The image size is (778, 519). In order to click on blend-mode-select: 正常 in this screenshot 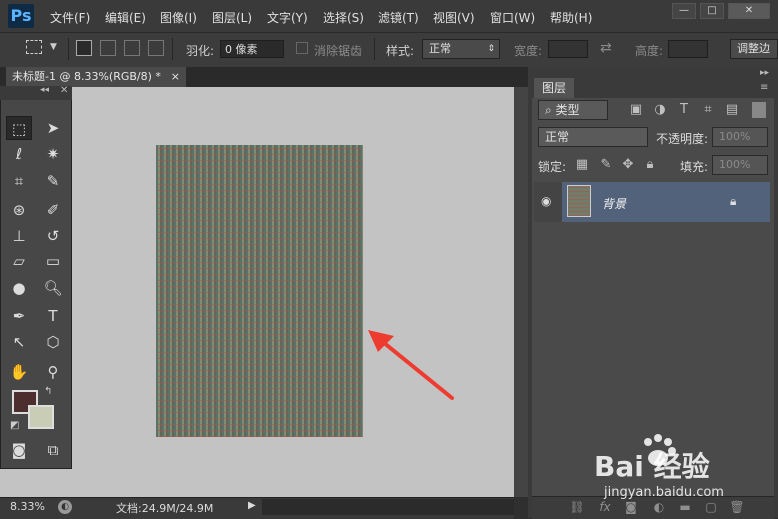, I will do `click(593, 137)`.